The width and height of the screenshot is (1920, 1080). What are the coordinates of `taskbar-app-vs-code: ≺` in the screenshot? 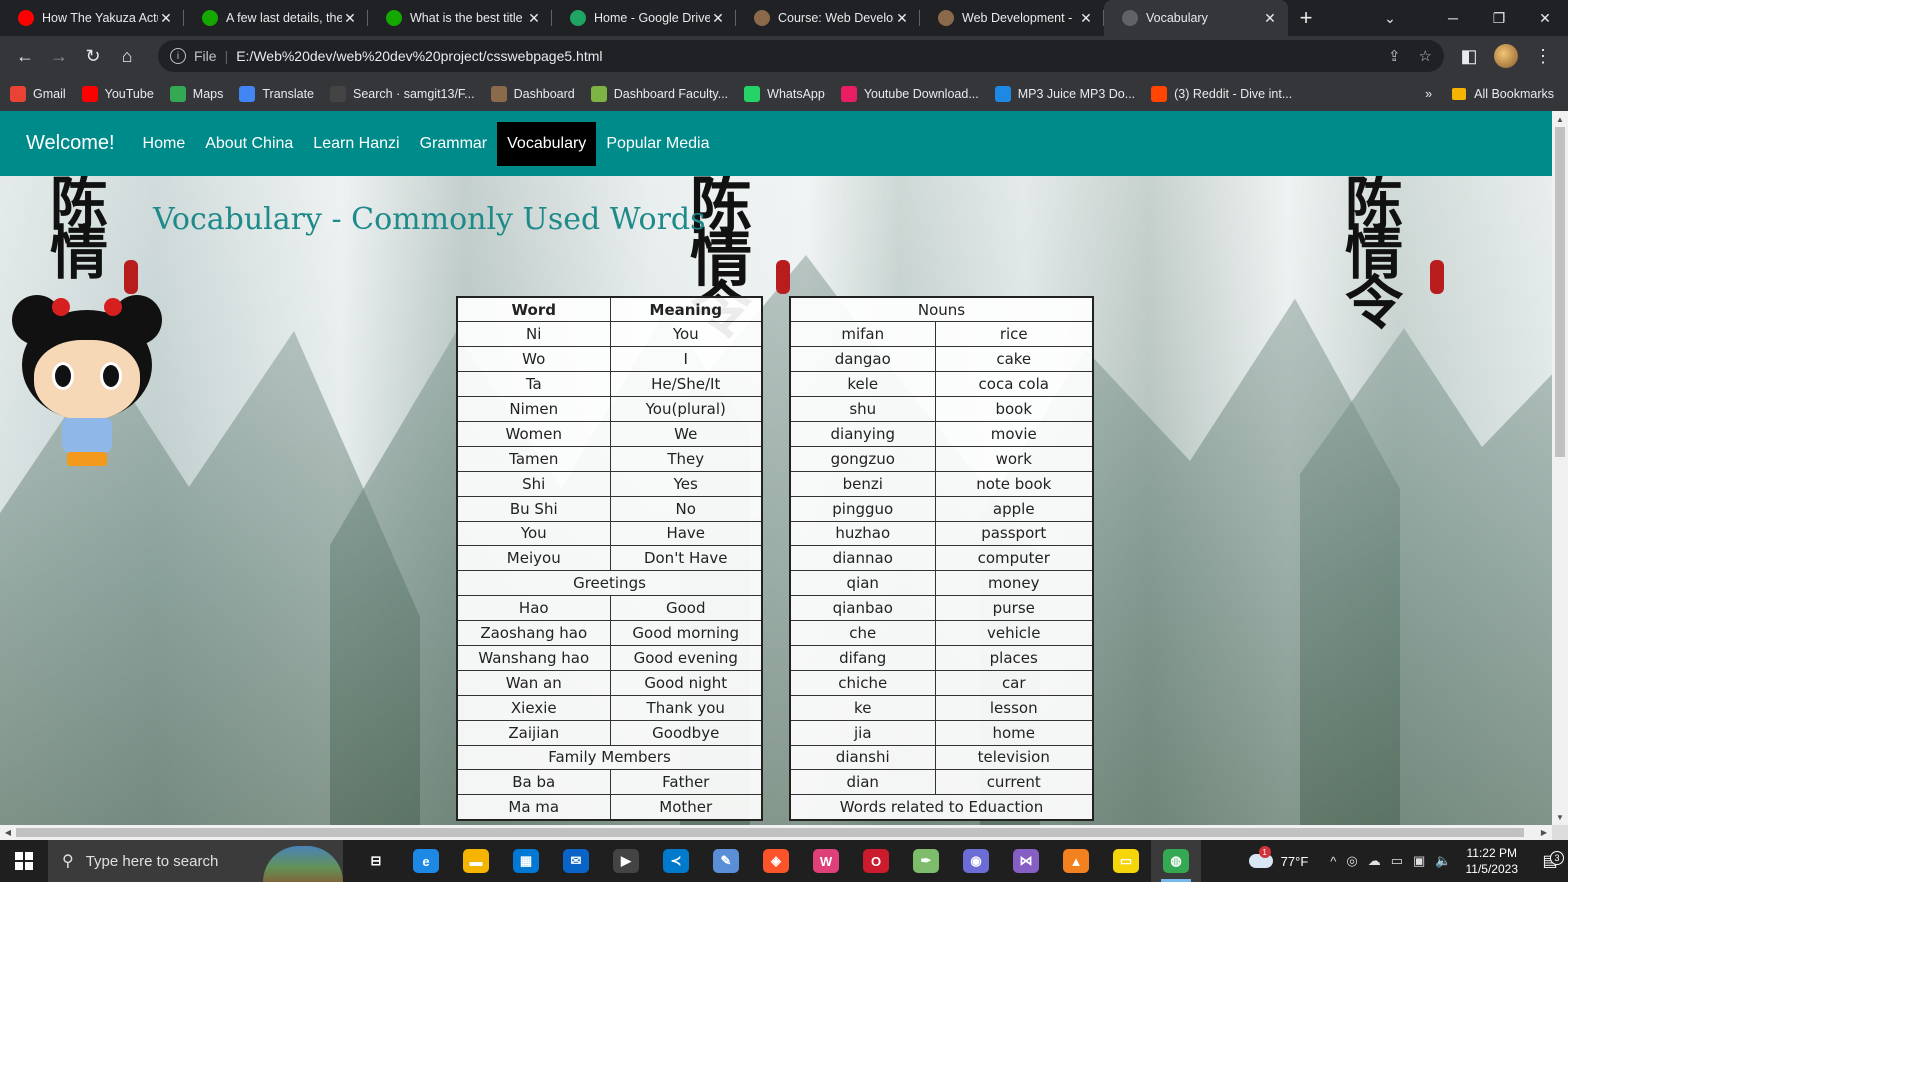 It's located at (676, 861).